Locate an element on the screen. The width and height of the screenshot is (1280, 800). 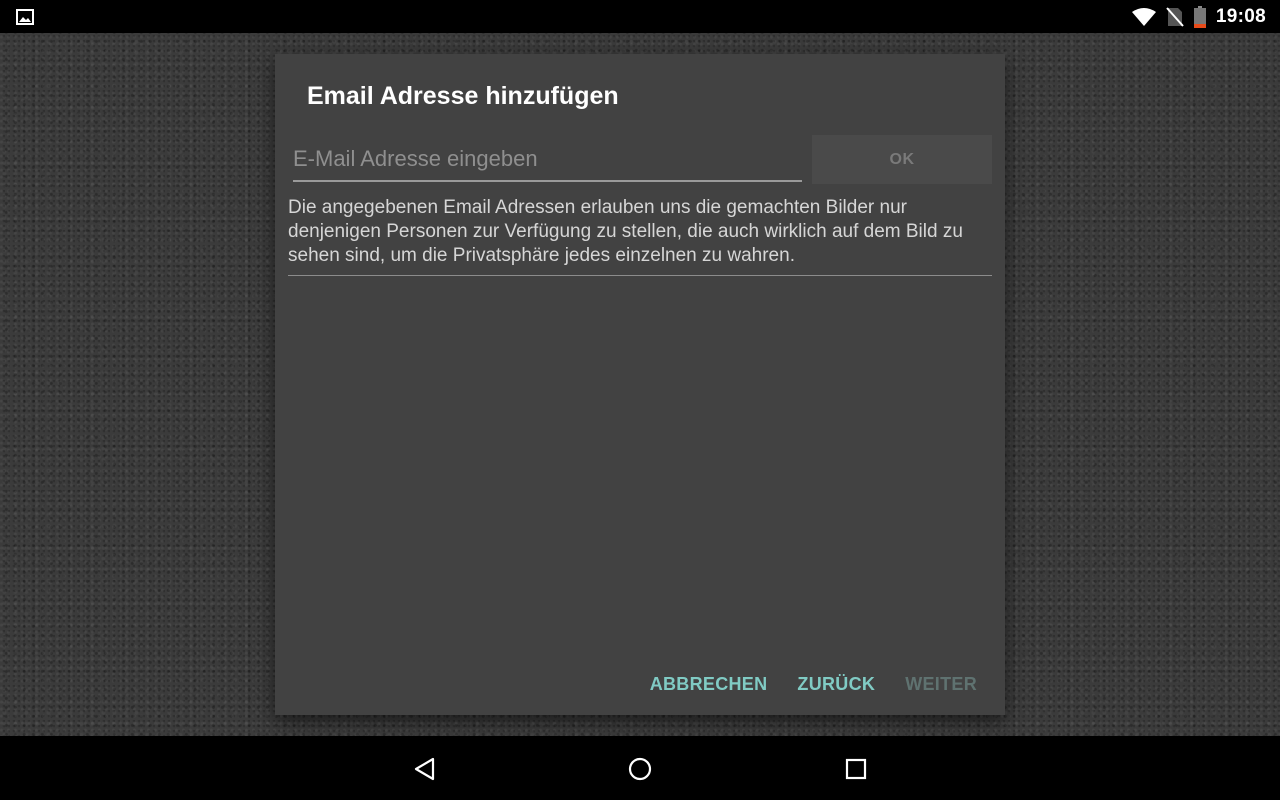
ok-button: OK is located at coordinates (902, 159).